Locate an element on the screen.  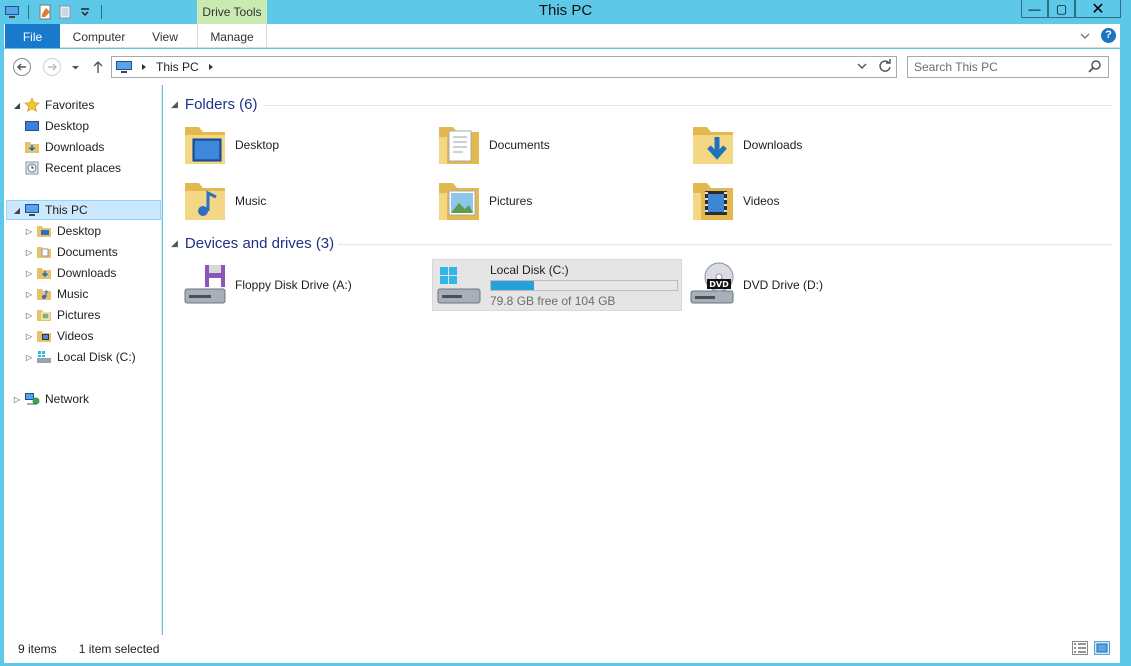
title-bar: Drive Tools This PC — ▢ ✕ is located at coordinates (565, 12).